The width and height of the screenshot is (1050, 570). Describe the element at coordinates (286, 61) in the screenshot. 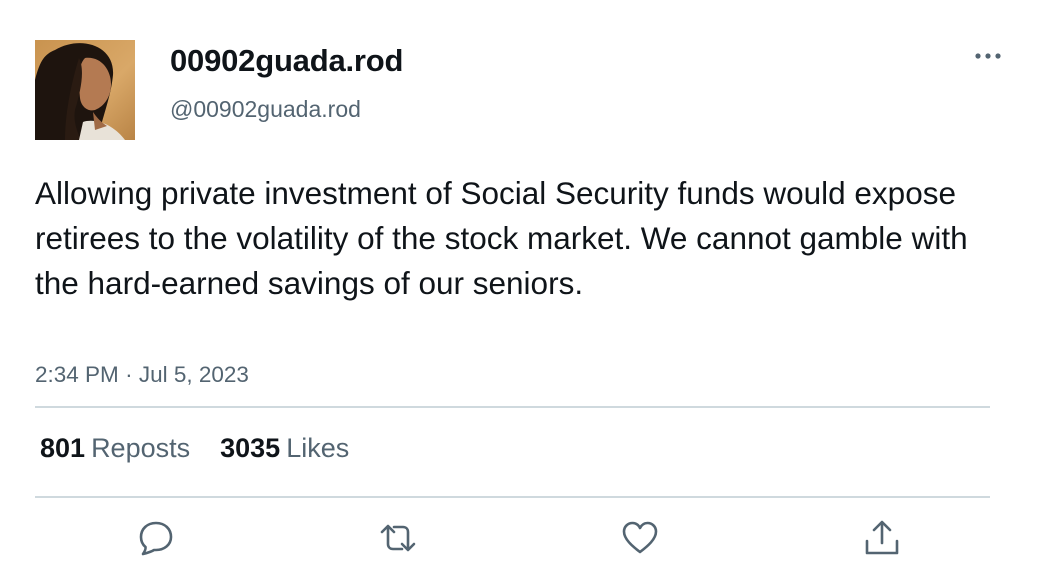

I see `display-name: 00902guada.rod` at that location.